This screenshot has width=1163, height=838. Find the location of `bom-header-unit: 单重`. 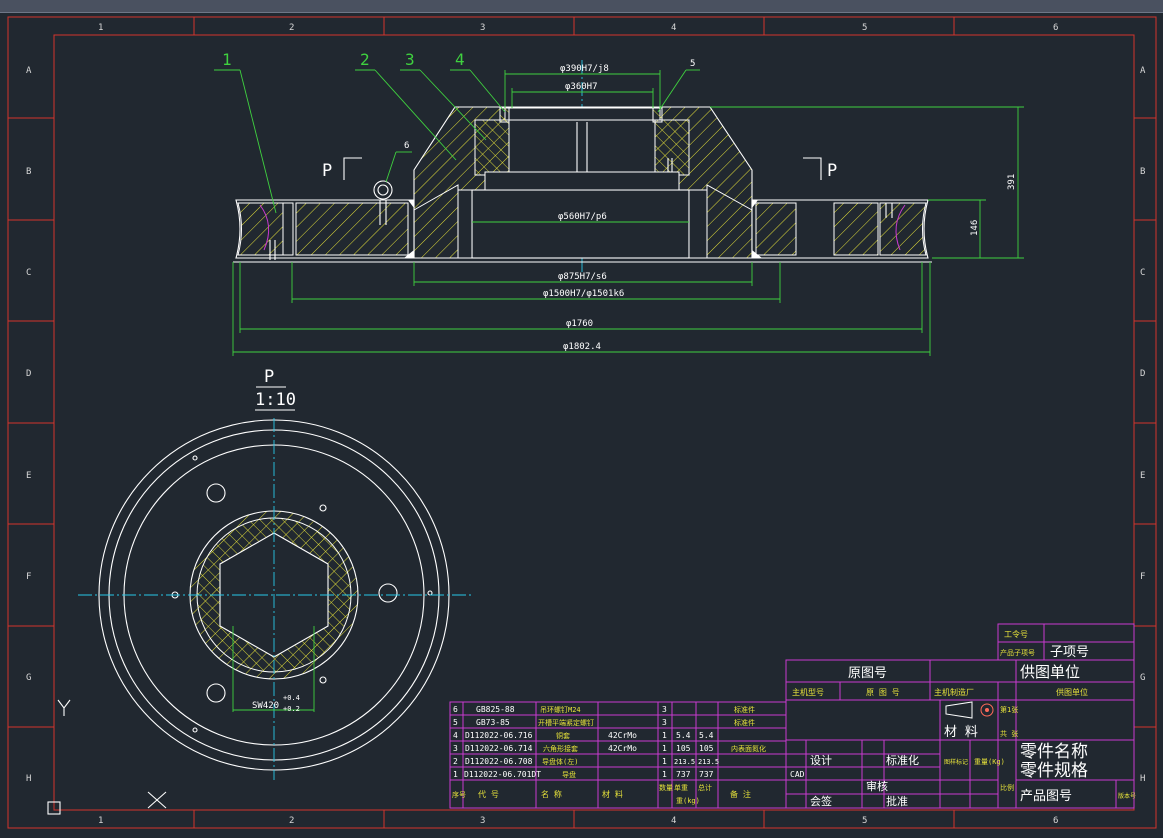

bom-header-unit: 单重 is located at coordinates (681, 787).